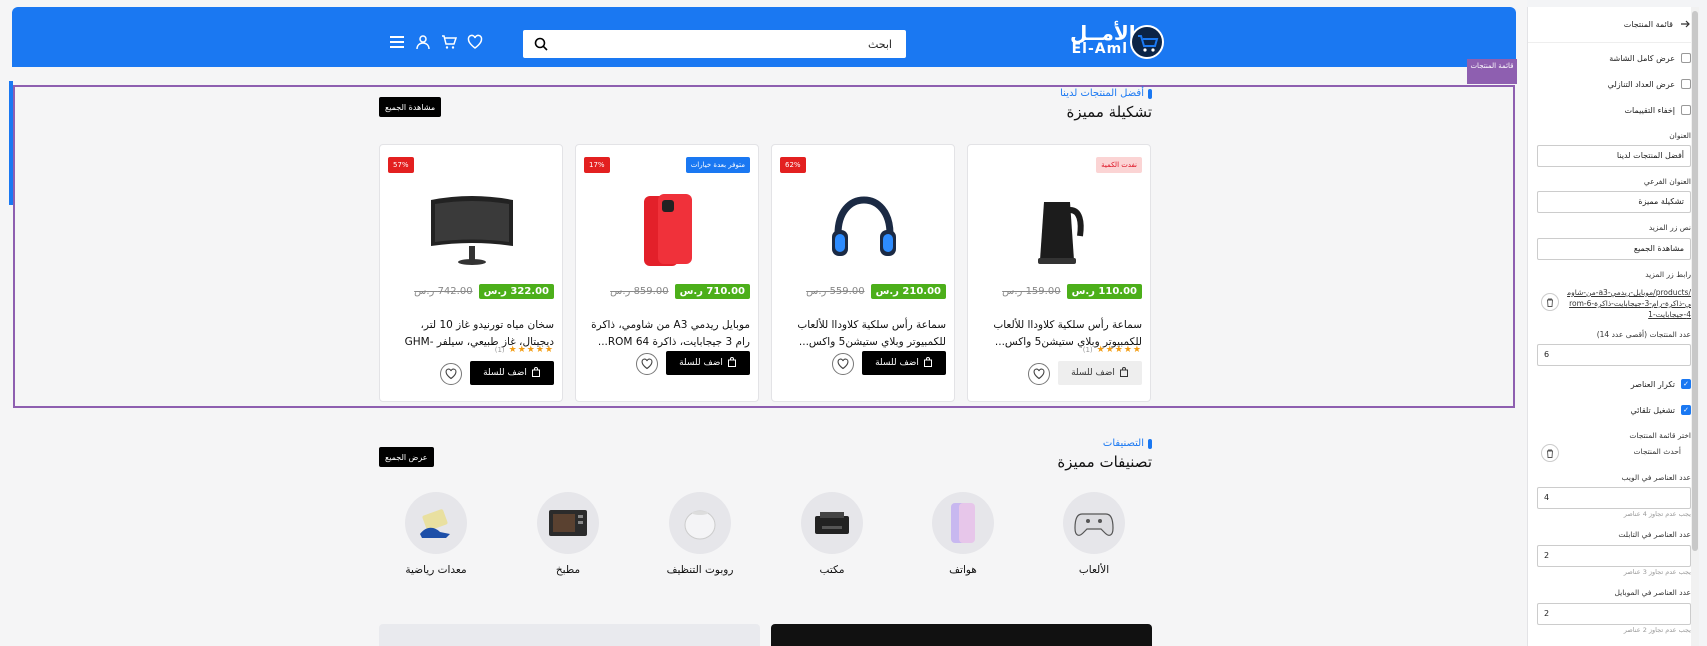  Describe the element at coordinates (1614, 614) in the screenshot. I see `mobile-count-field: 2` at that location.